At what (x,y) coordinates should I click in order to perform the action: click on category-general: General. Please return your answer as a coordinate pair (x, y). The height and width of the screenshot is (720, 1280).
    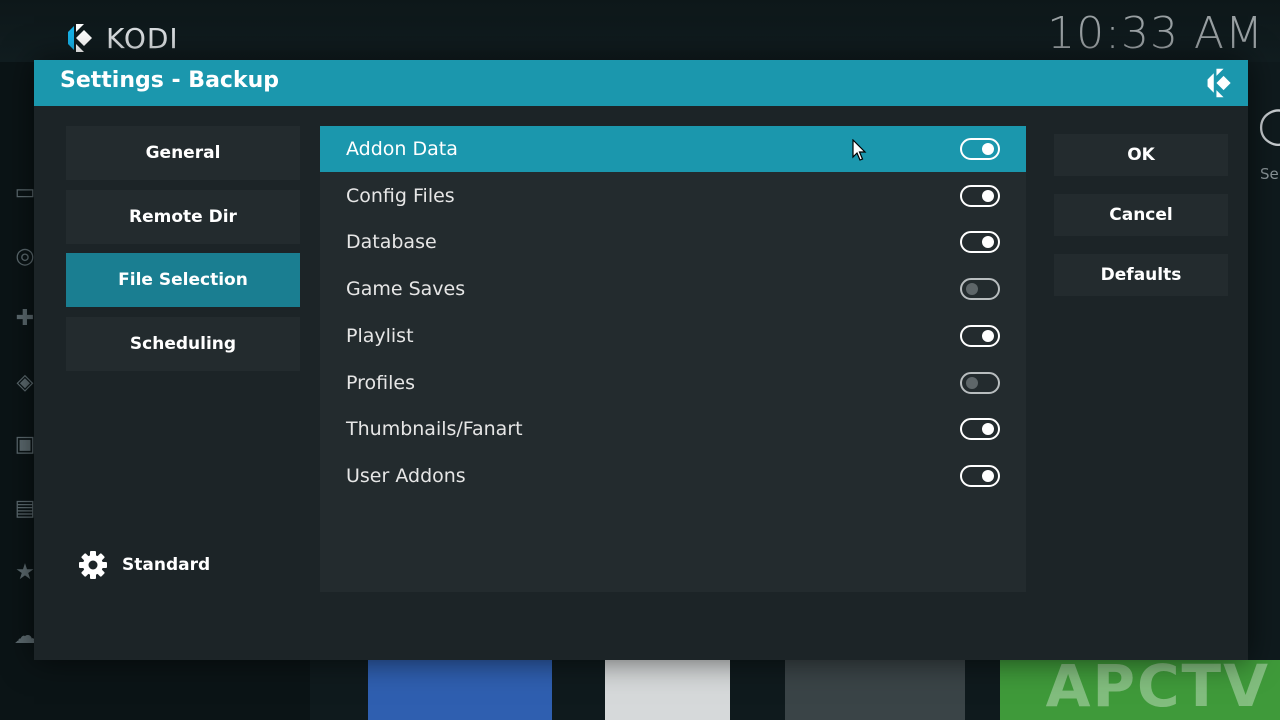
    Looking at the image, I should click on (183, 153).